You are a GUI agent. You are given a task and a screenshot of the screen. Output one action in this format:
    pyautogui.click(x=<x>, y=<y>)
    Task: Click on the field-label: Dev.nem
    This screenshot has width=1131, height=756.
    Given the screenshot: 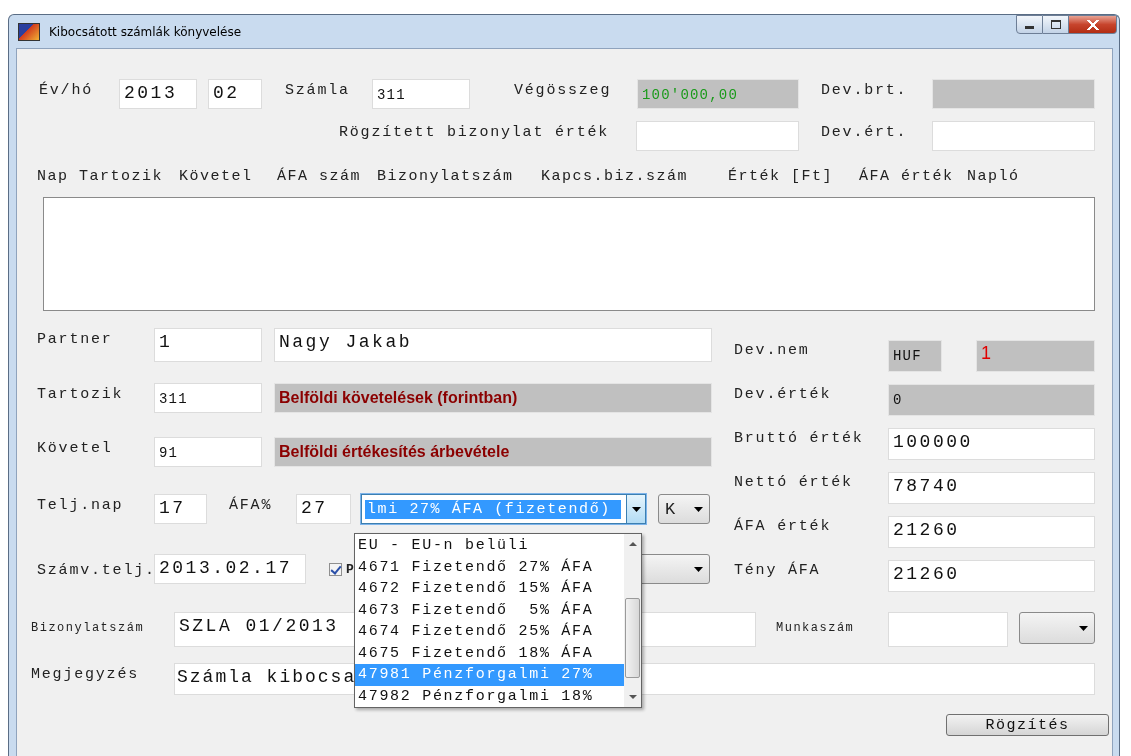 What is the action you would take?
    pyautogui.click(x=772, y=350)
    